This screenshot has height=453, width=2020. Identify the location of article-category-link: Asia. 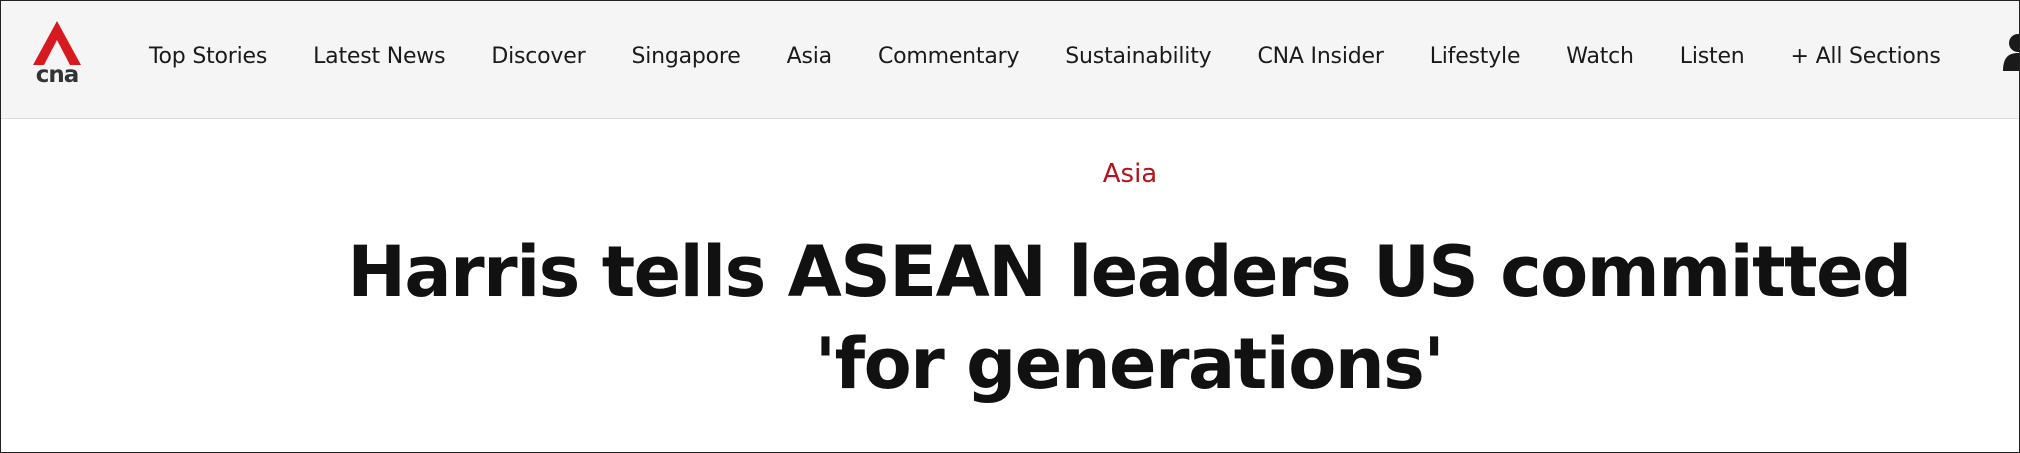
(1010, 174).